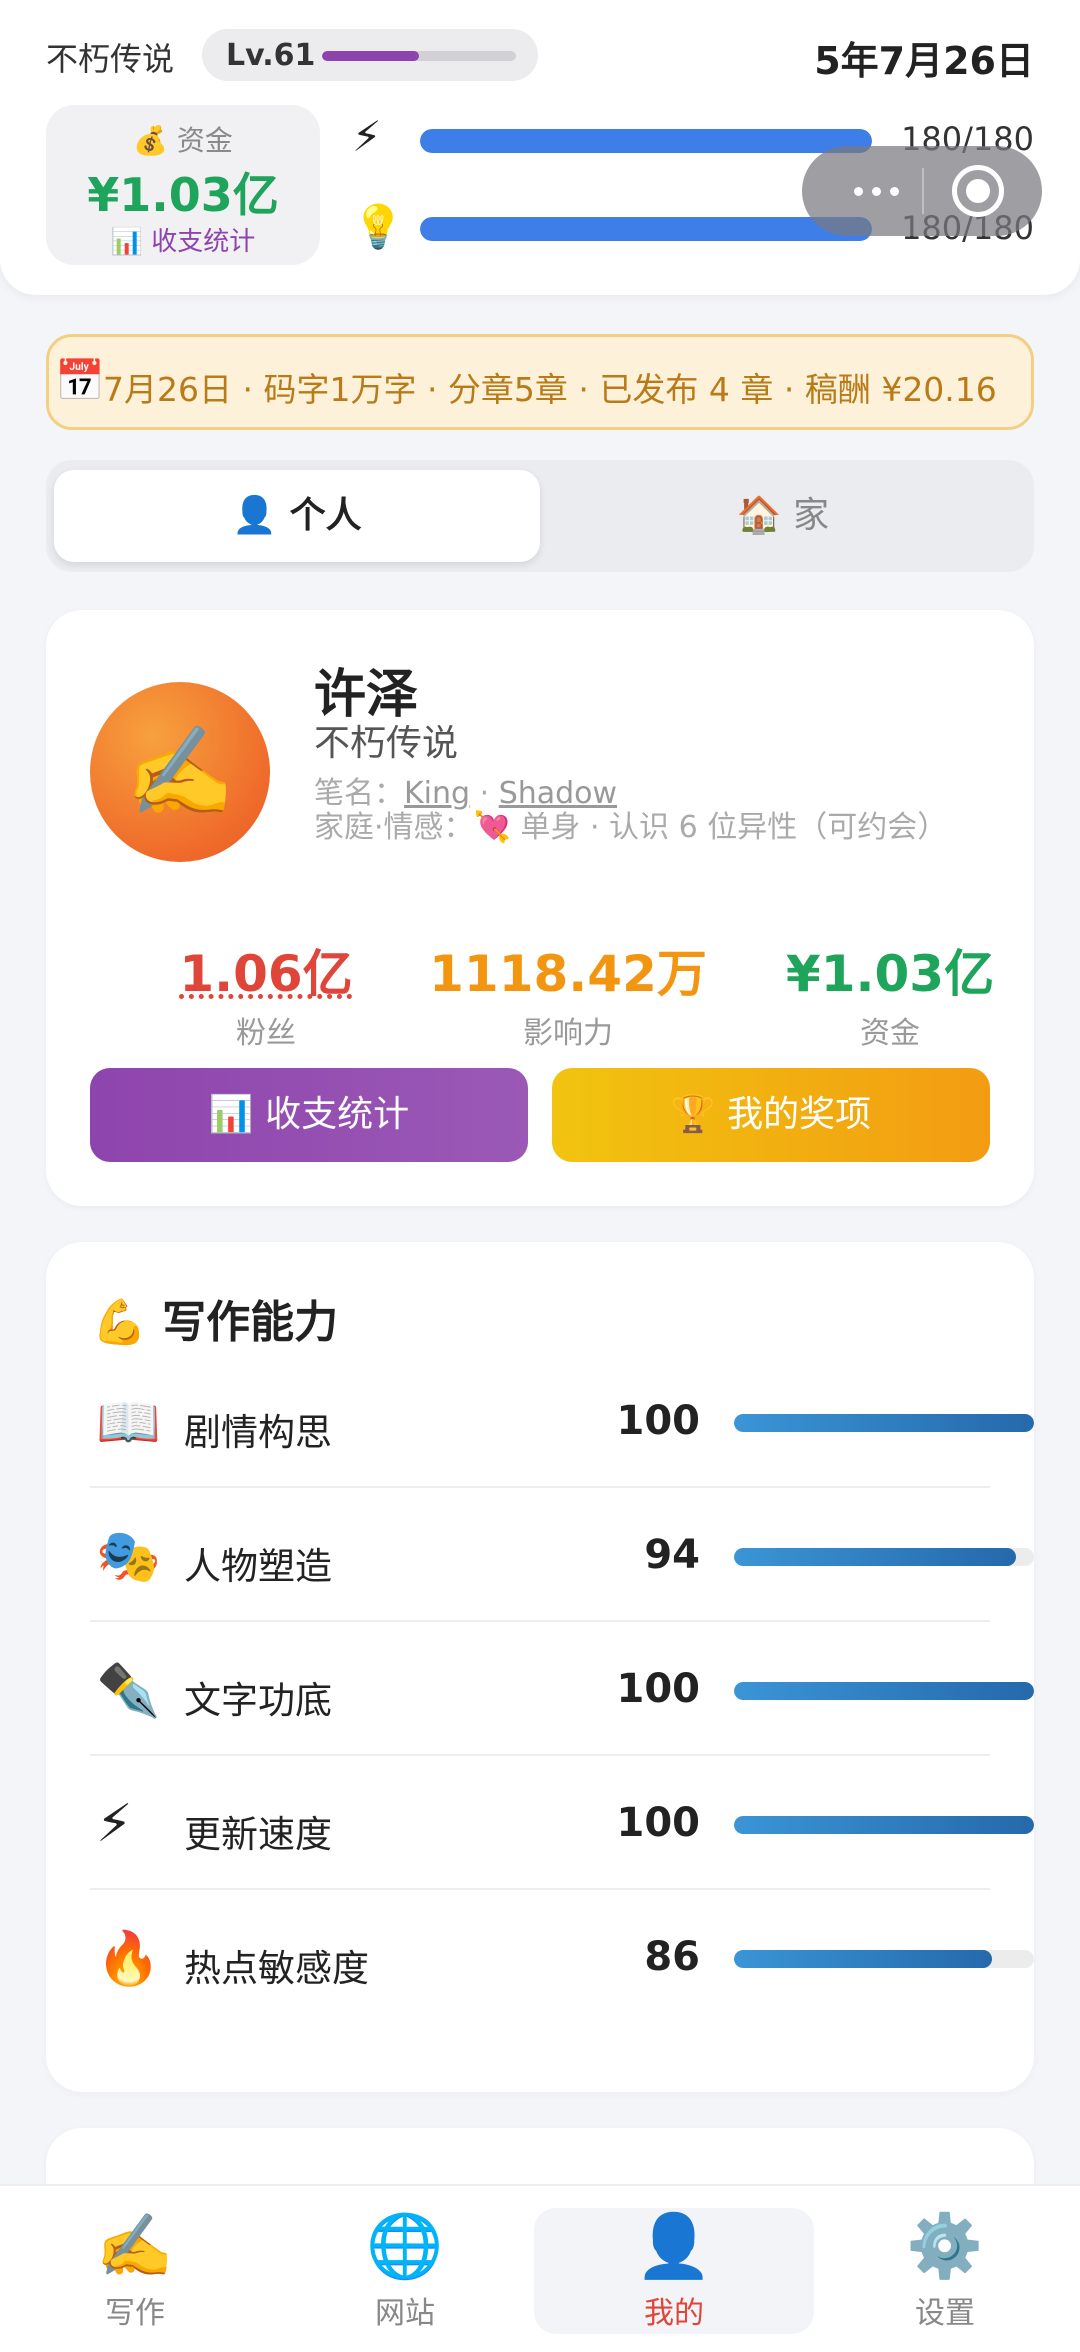 The height and width of the screenshot is (2352, 1080). Describe the element at coordinates (568, 974) in the screenshot. I see `influence-value: 1118.42万` at that location.